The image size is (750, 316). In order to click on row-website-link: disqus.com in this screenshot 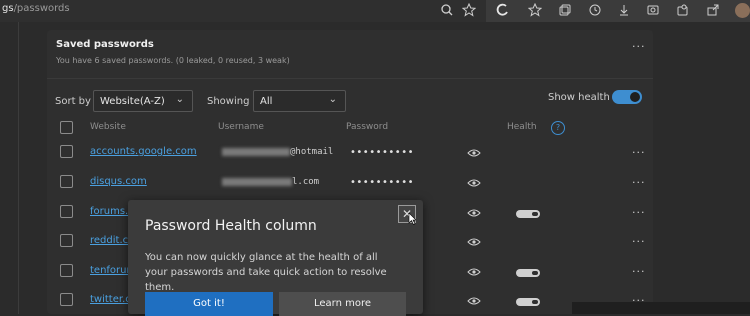, I will do `click(118, 181)`.